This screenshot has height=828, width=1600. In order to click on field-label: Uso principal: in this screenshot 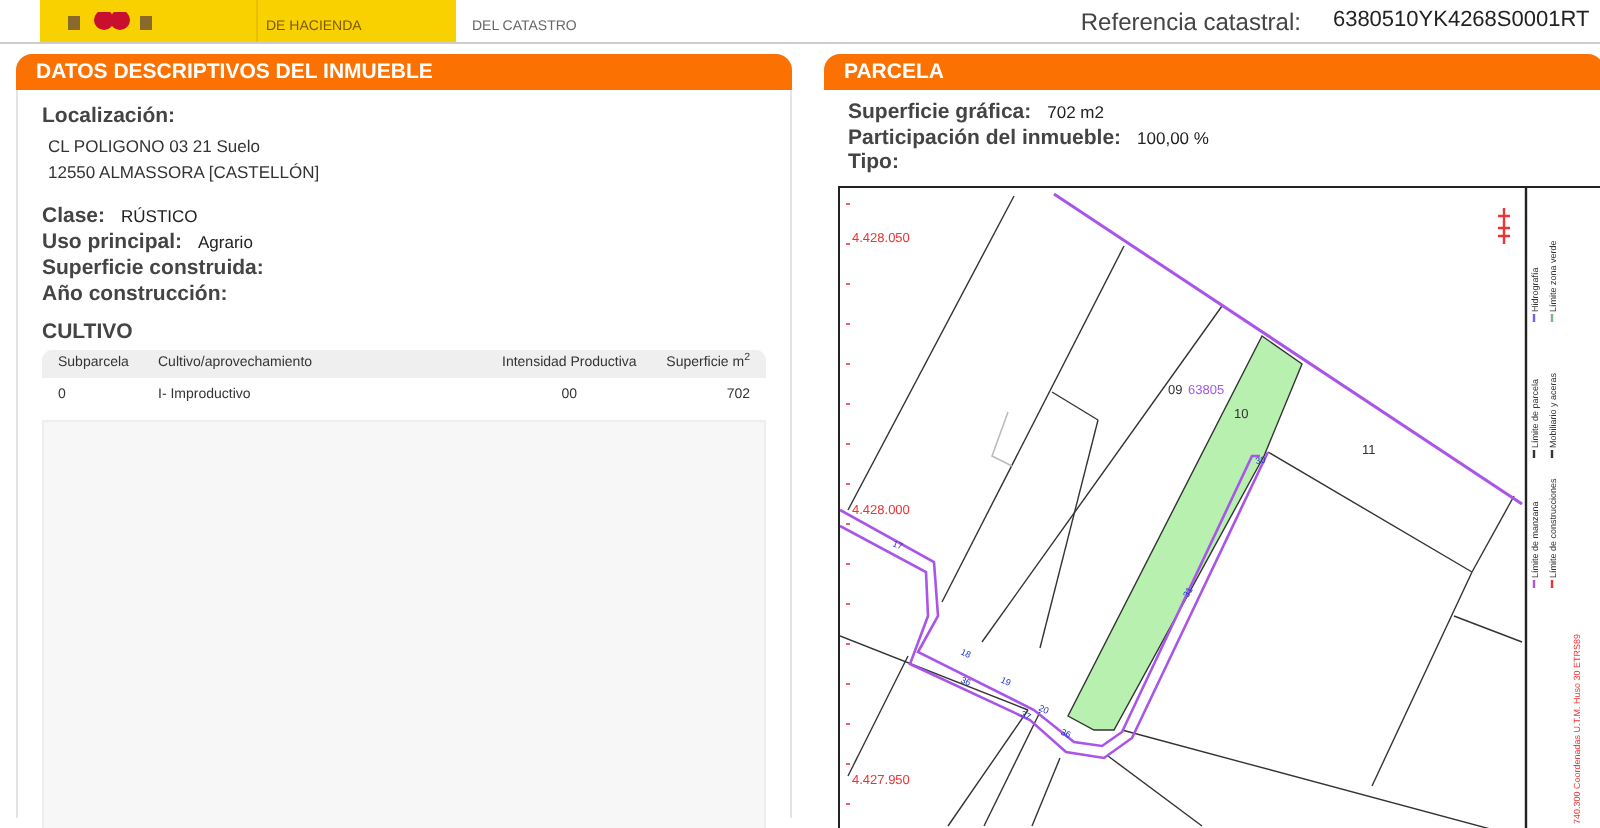, I will do `click(112, 242)`.